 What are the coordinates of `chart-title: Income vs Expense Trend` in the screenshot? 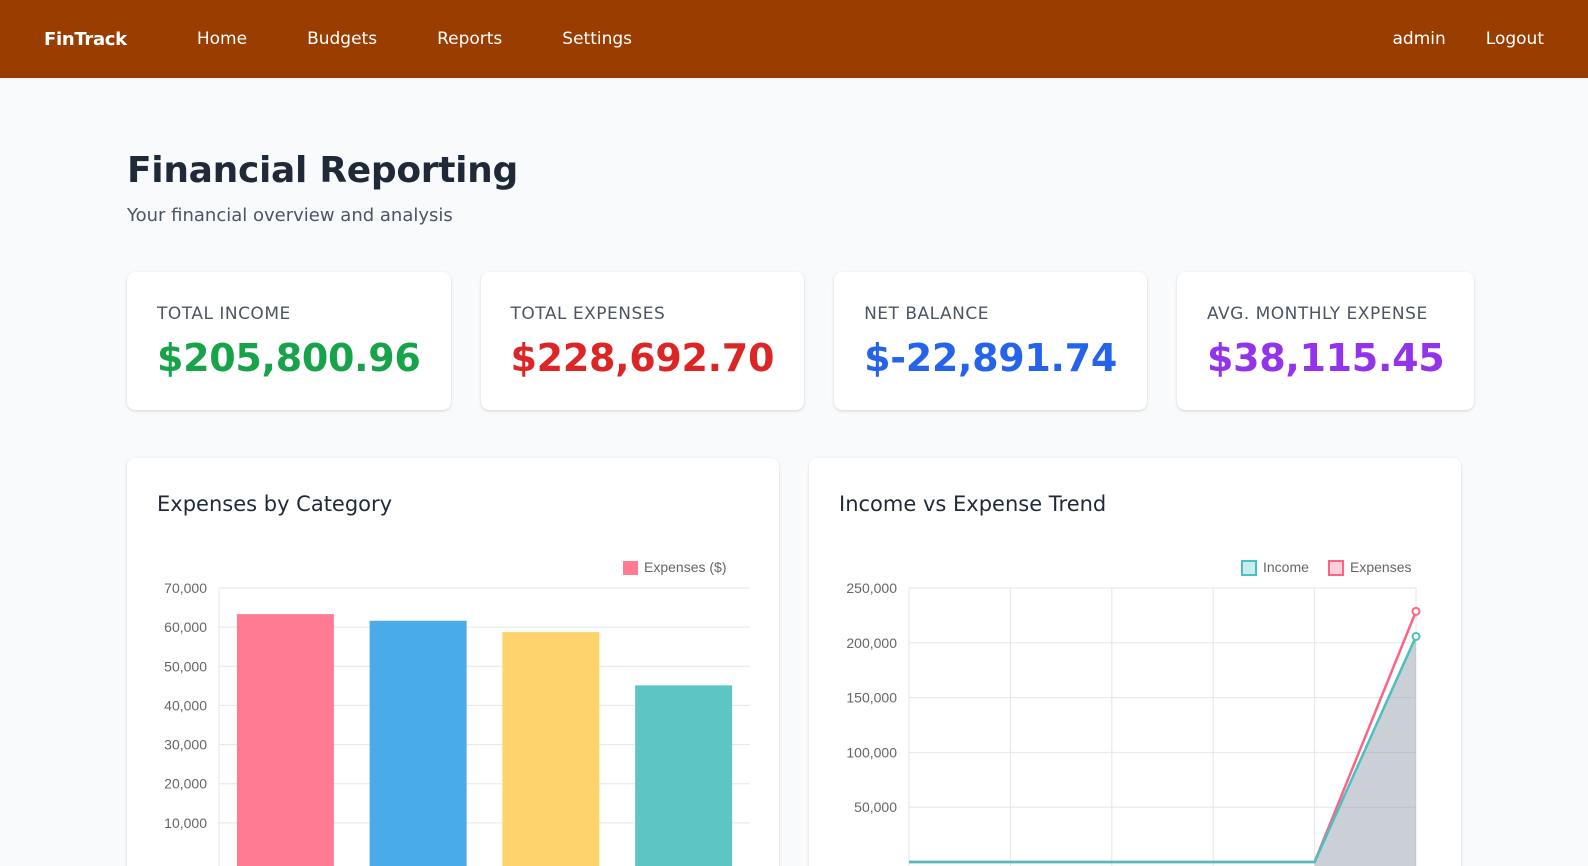 It's located at (973, 504).